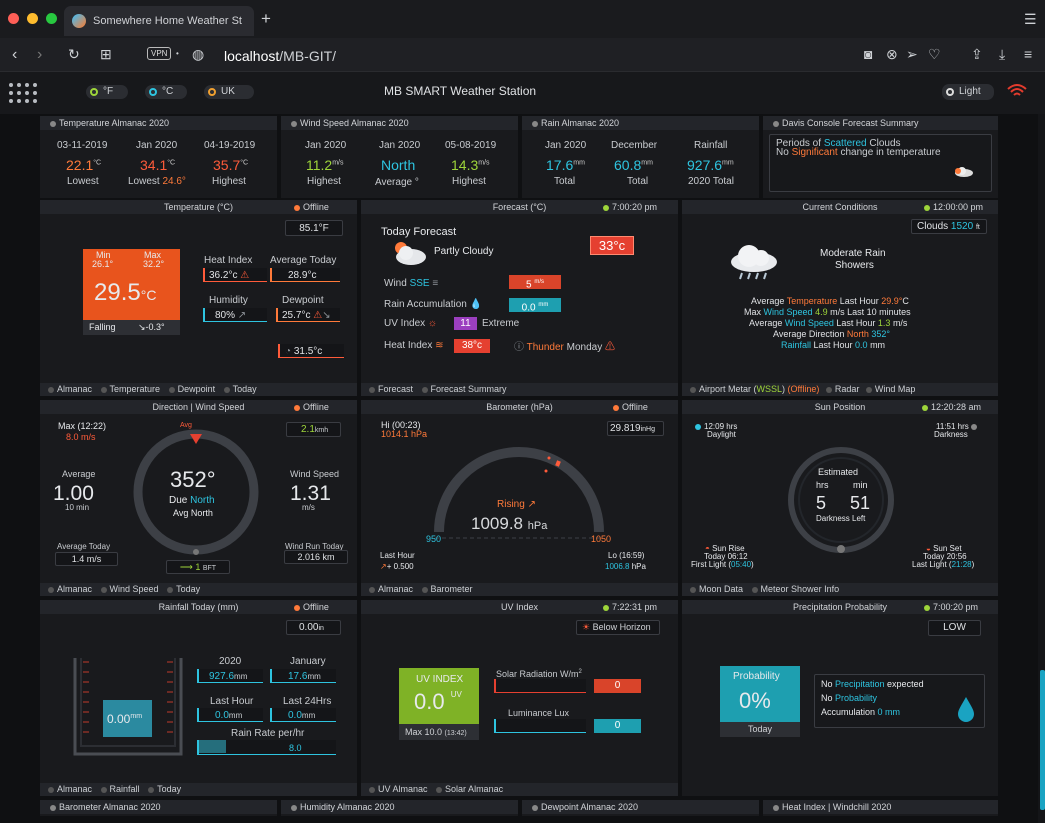 This screenshot has width=1045, height=823. I want to click on footer-link-meteor-shower: Meteor Shower Info, so click(795, 589).